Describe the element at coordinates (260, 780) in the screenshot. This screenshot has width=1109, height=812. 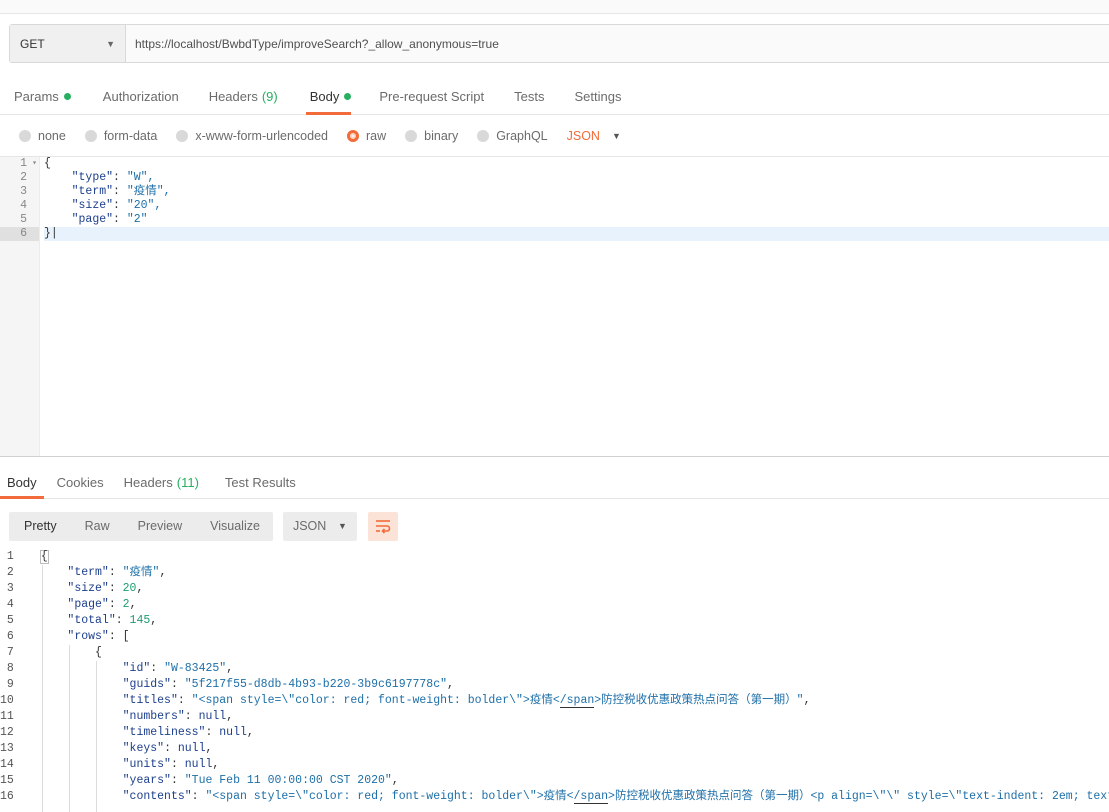
I see `code-line: "years": "Tue Feb 11 00:00:00 CST 2020",` at that location.